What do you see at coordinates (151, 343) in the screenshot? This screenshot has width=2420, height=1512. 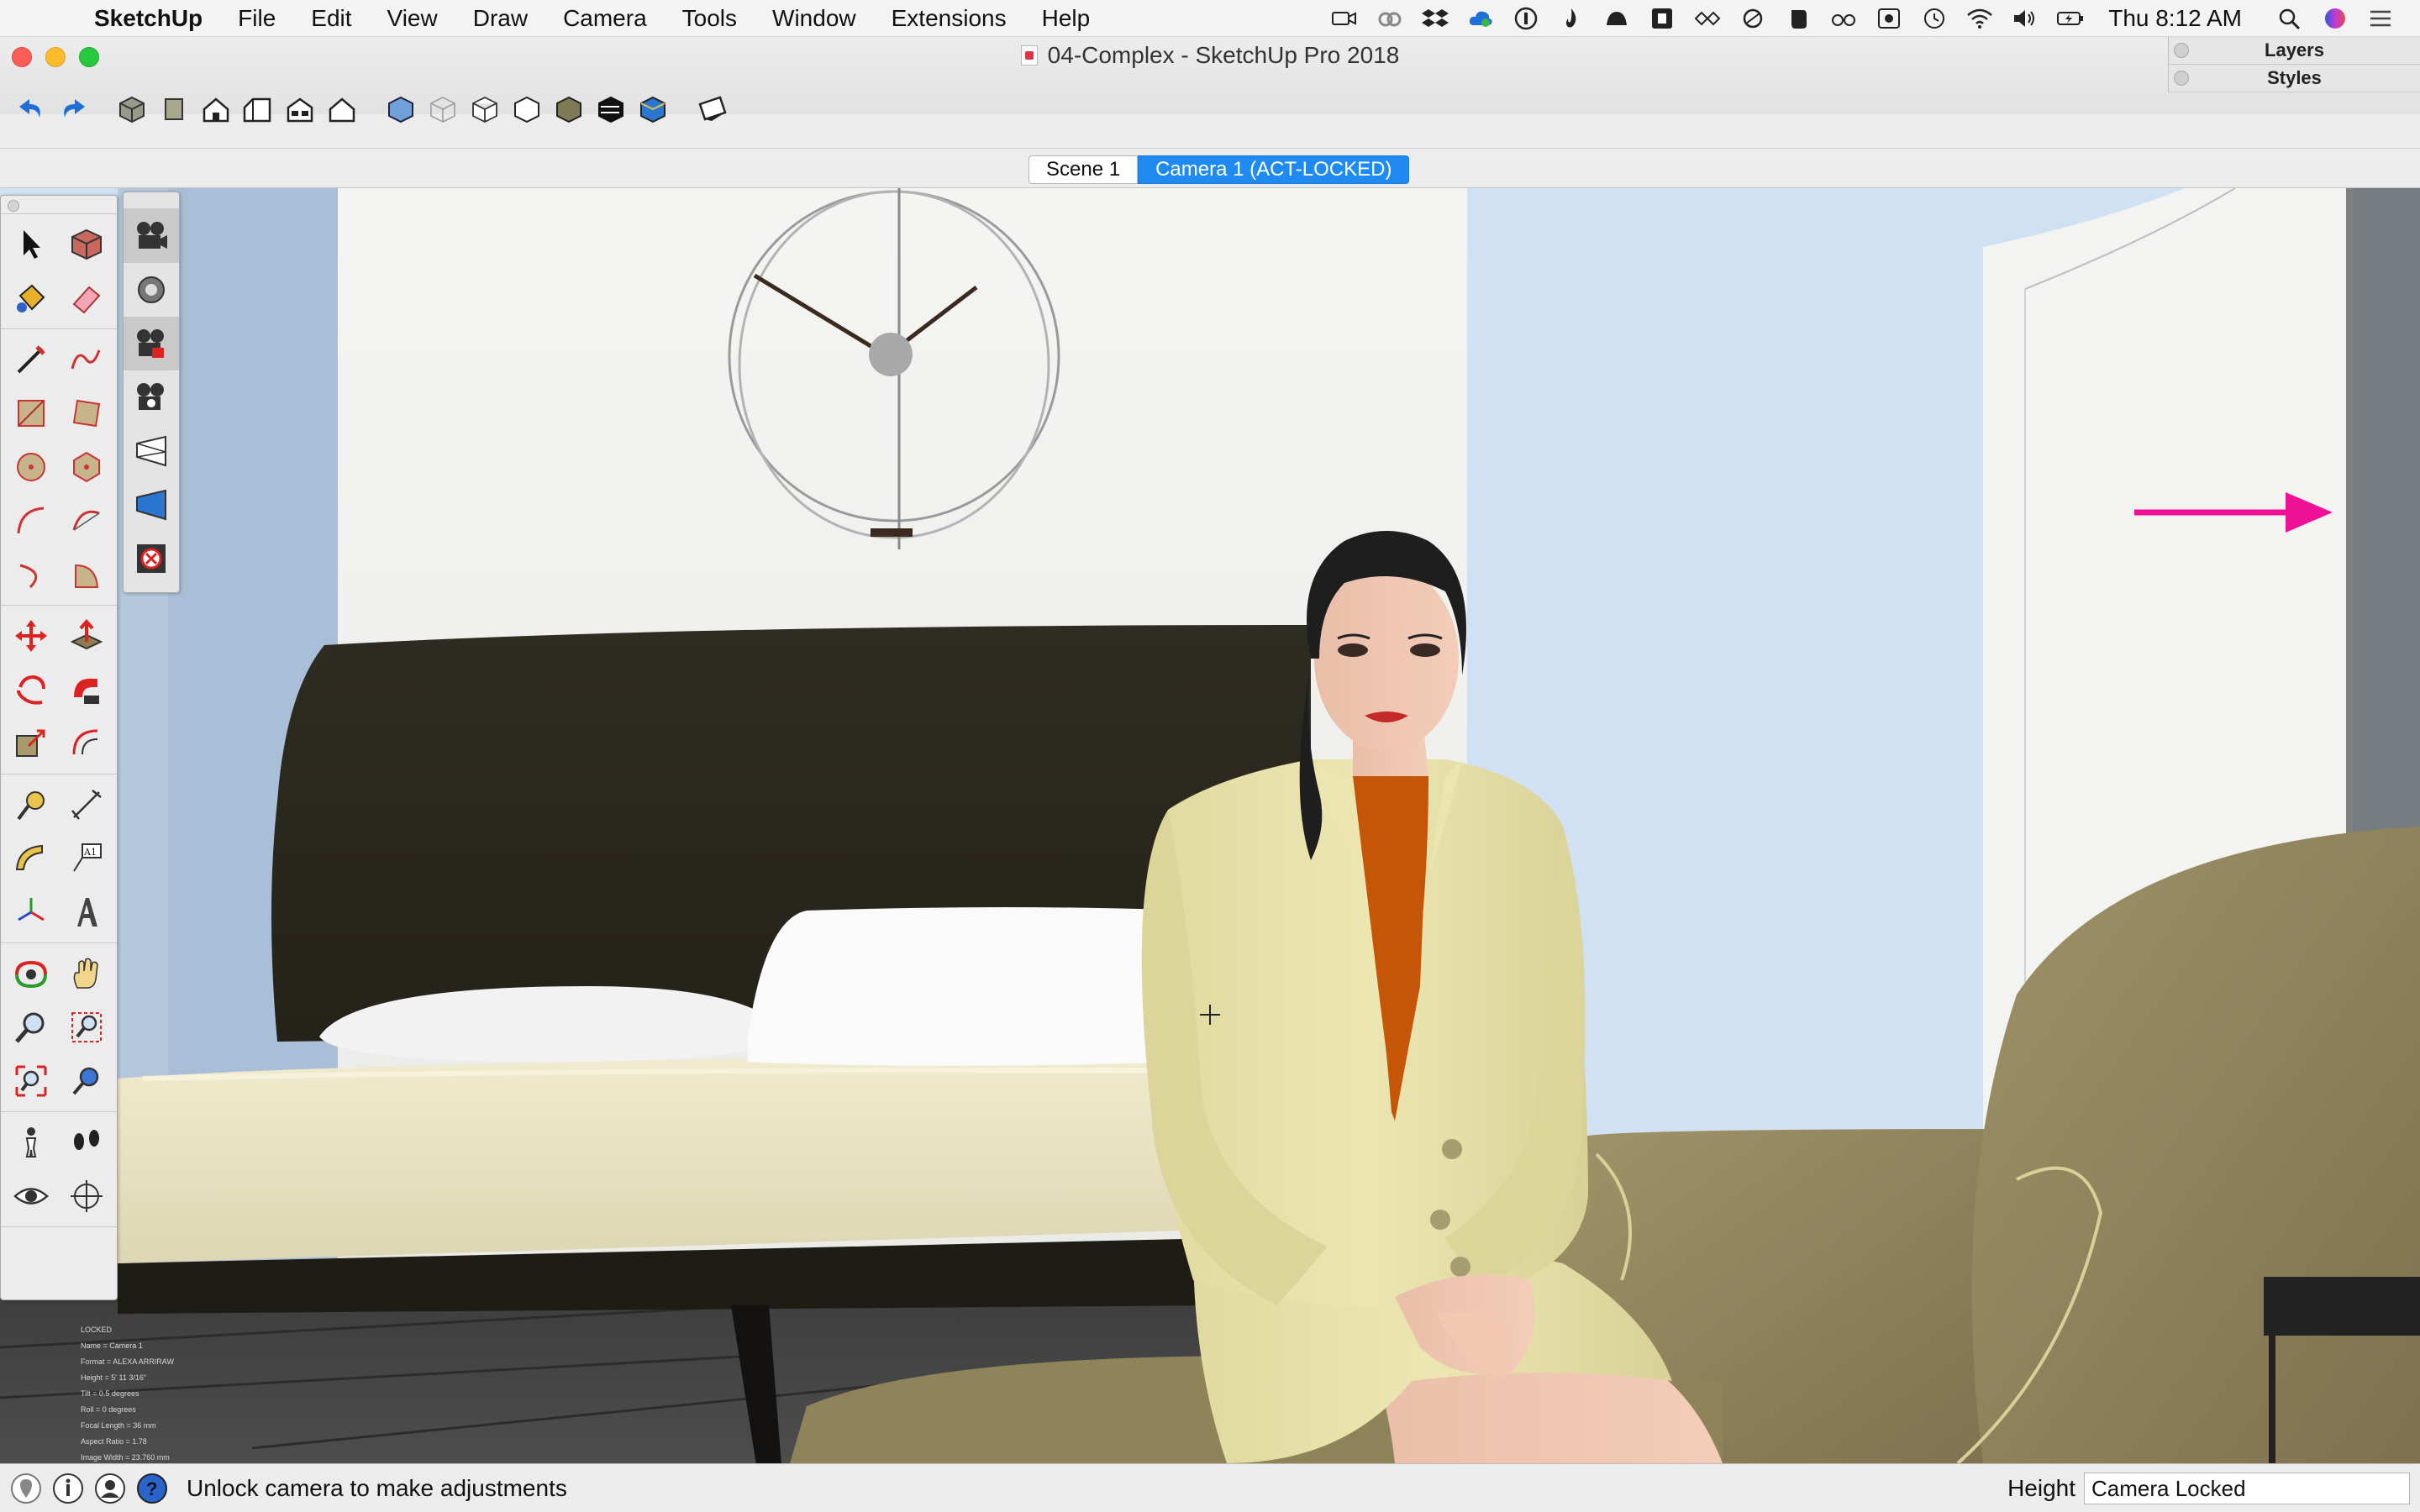 I see `lock-camera-icon` at bounding box center [151, 343].